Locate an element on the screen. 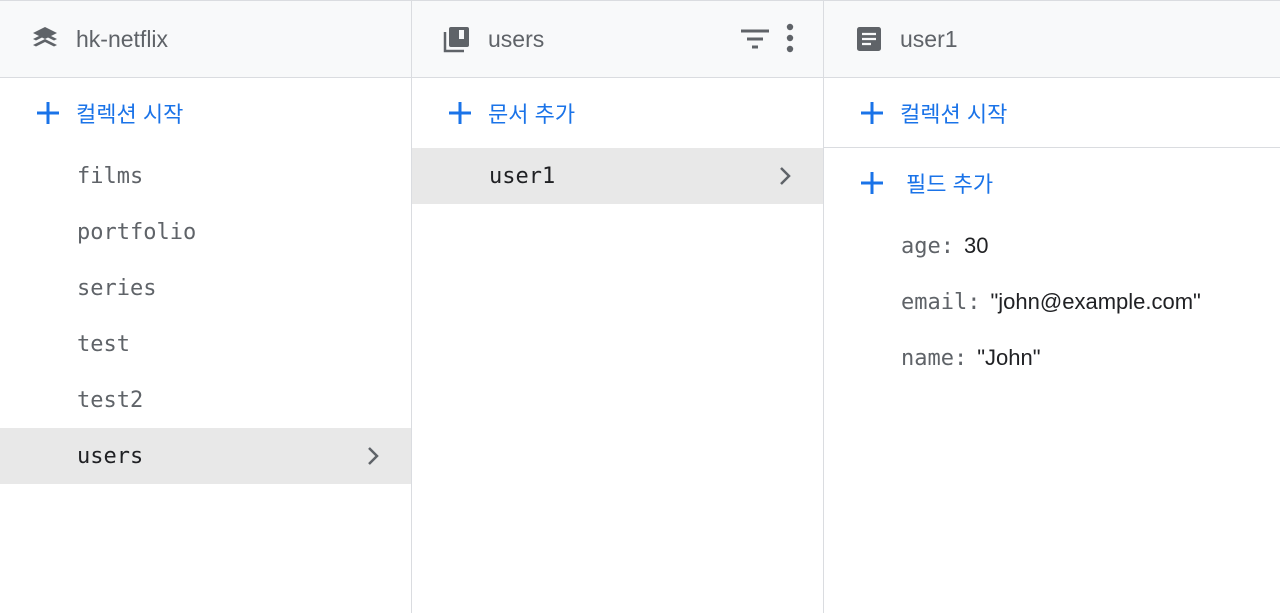 This screenshot has height=613, width=1280. field-key: name: is located at coordinates (934, 358).